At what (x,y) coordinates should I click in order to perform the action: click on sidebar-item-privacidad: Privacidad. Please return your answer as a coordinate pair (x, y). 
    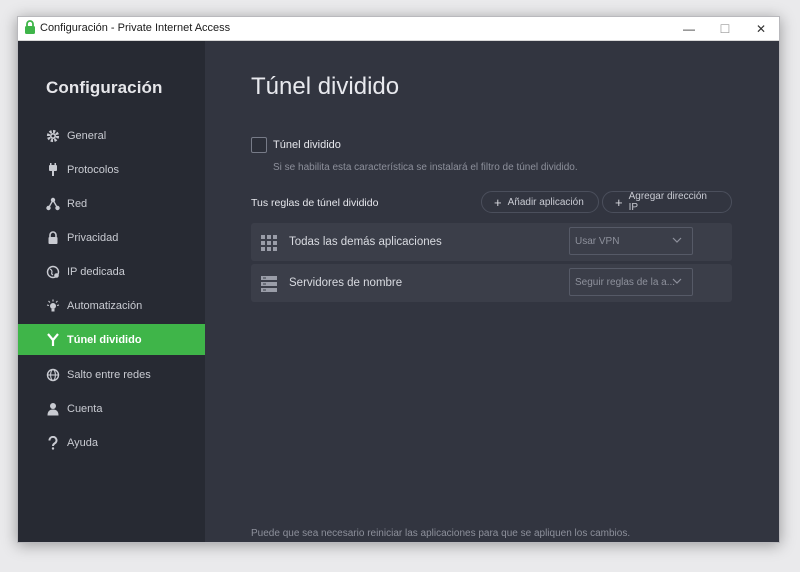
    Looking at the image, I should click on (111, 237).